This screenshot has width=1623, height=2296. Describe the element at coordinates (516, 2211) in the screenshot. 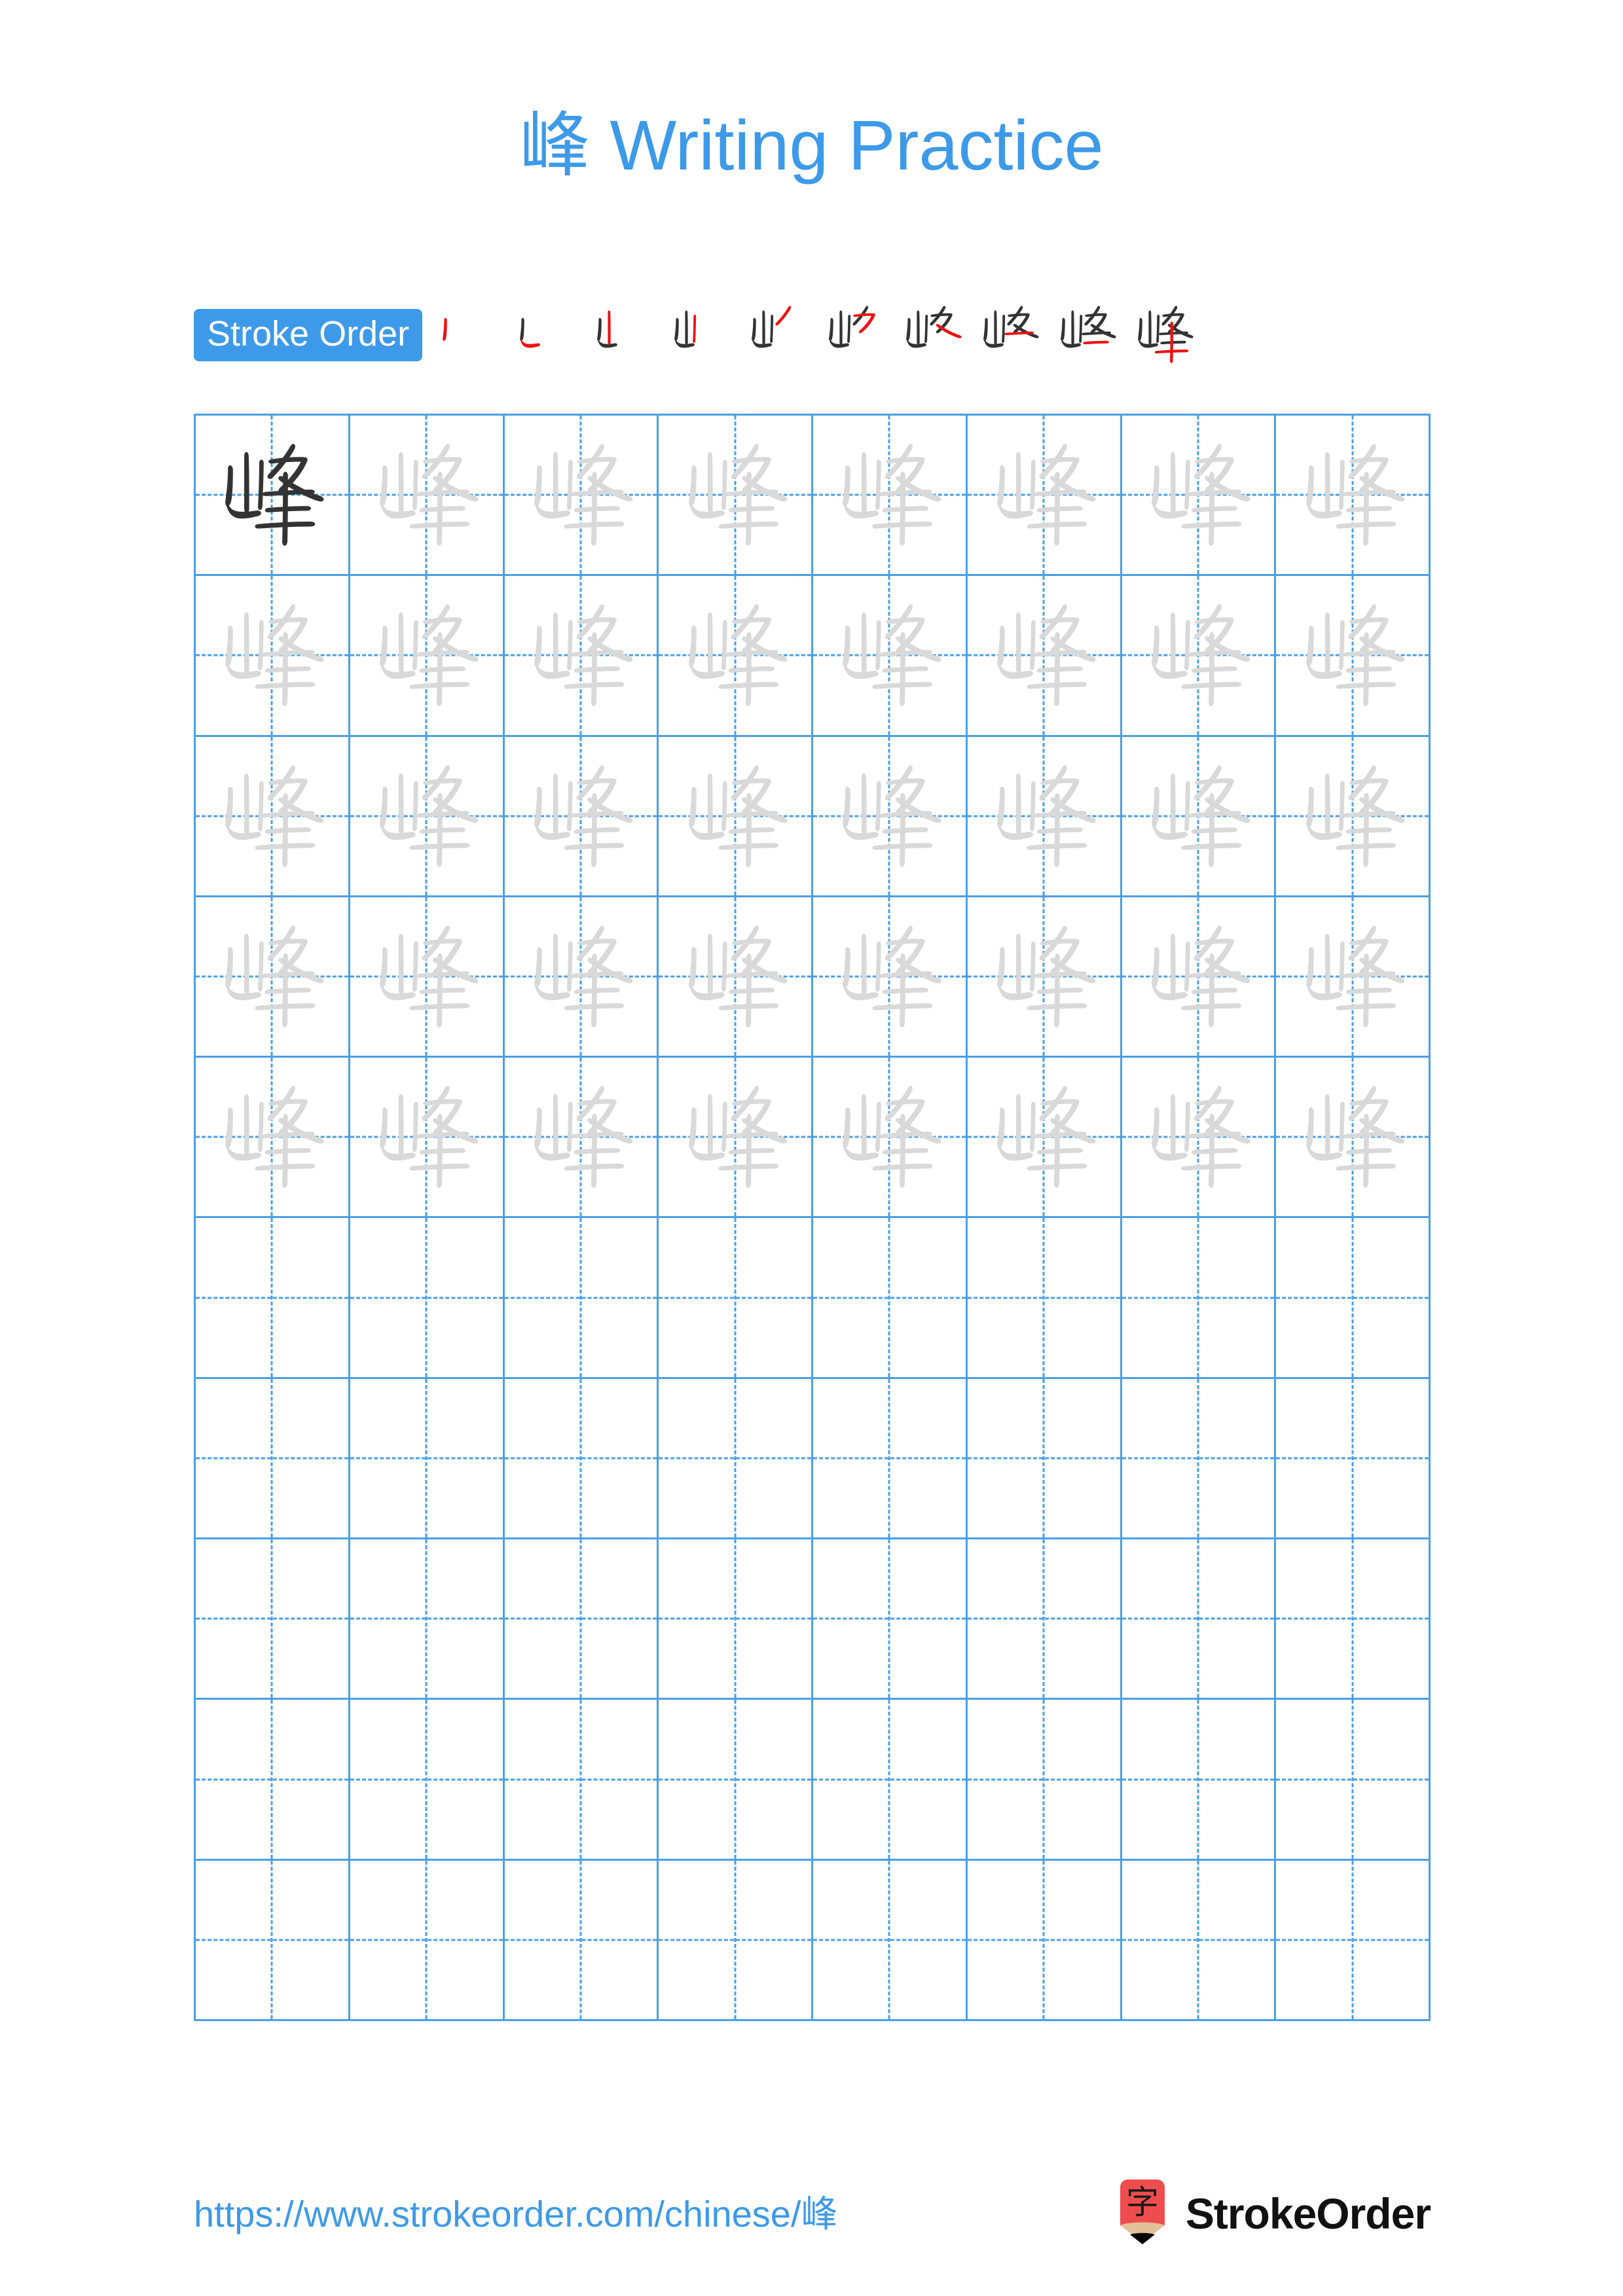

I see `source-url-link: https://www.strokeorder.com/chinese/峰` at that location.